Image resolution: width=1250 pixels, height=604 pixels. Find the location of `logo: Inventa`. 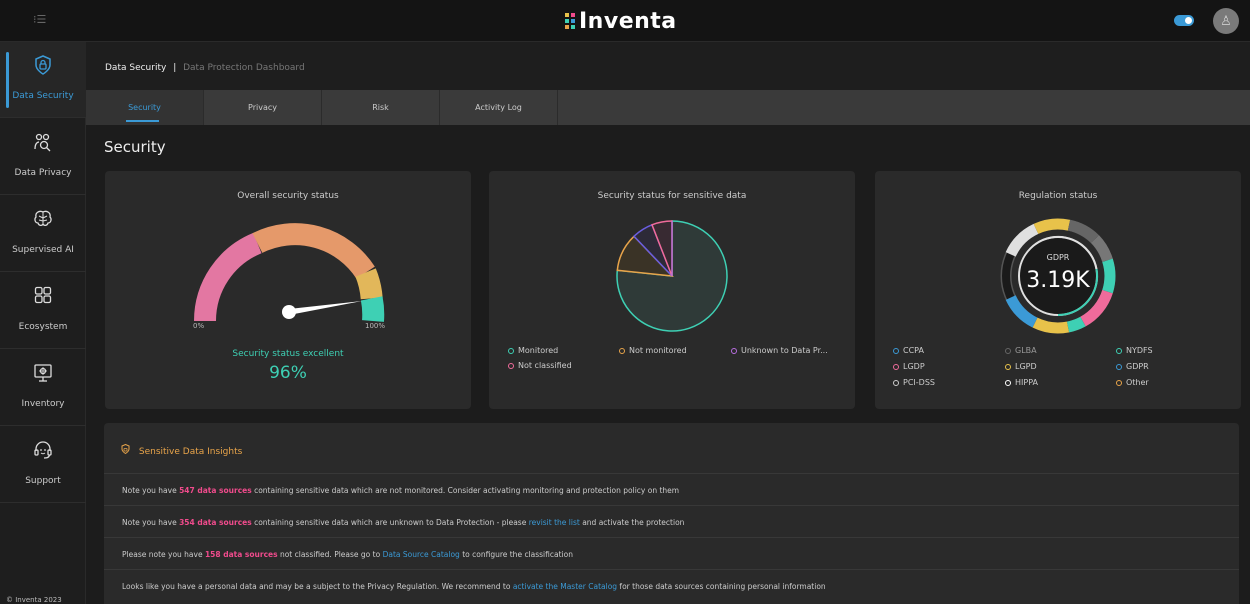

logo: Inventa is located at coordinates (621, 21).